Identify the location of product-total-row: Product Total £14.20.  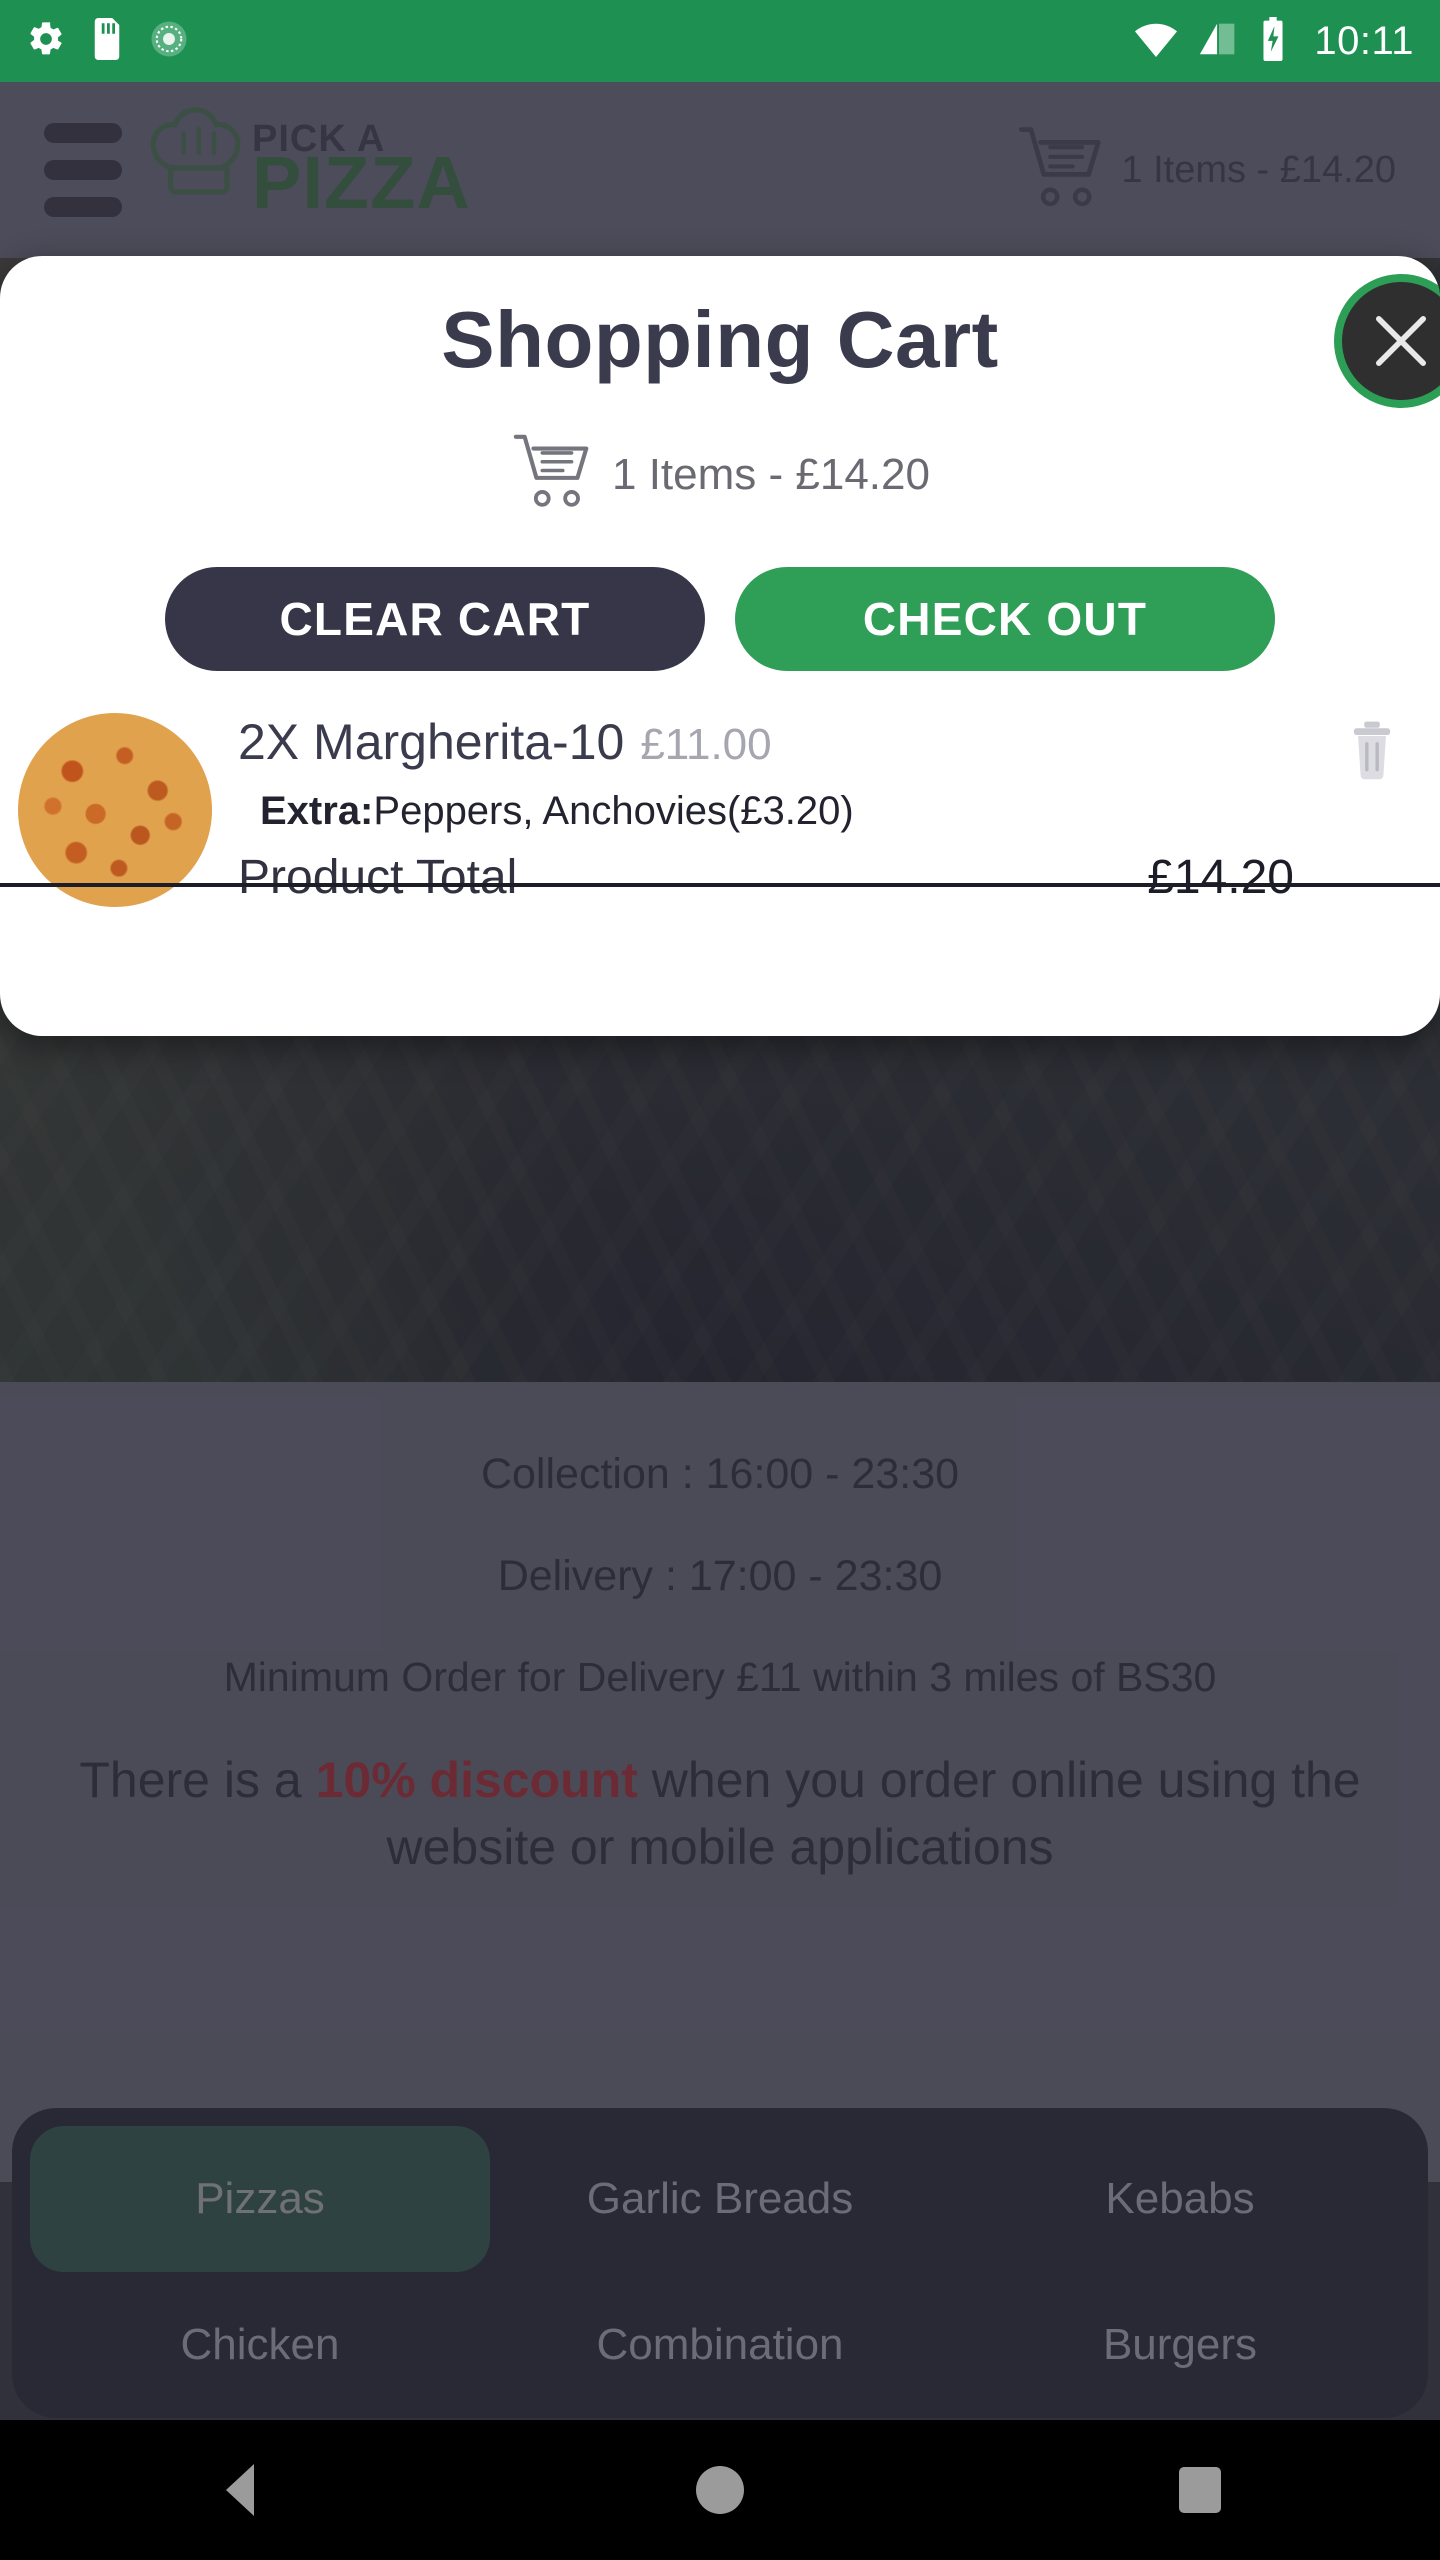
(766, 877).